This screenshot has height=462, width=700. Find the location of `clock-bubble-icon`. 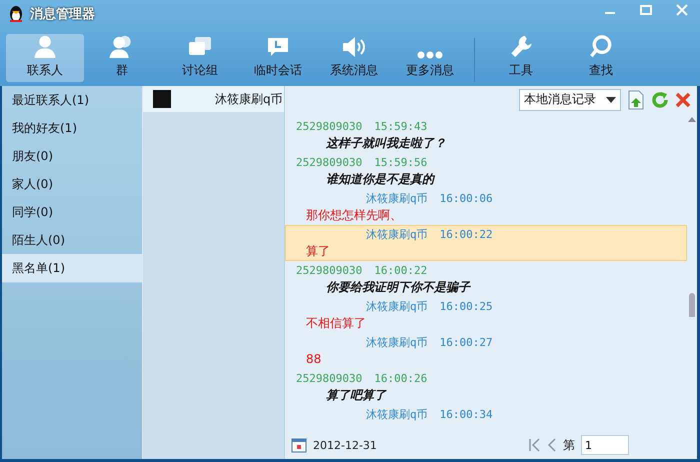

clock-bubble-icon is located at coordinates (278, 47).